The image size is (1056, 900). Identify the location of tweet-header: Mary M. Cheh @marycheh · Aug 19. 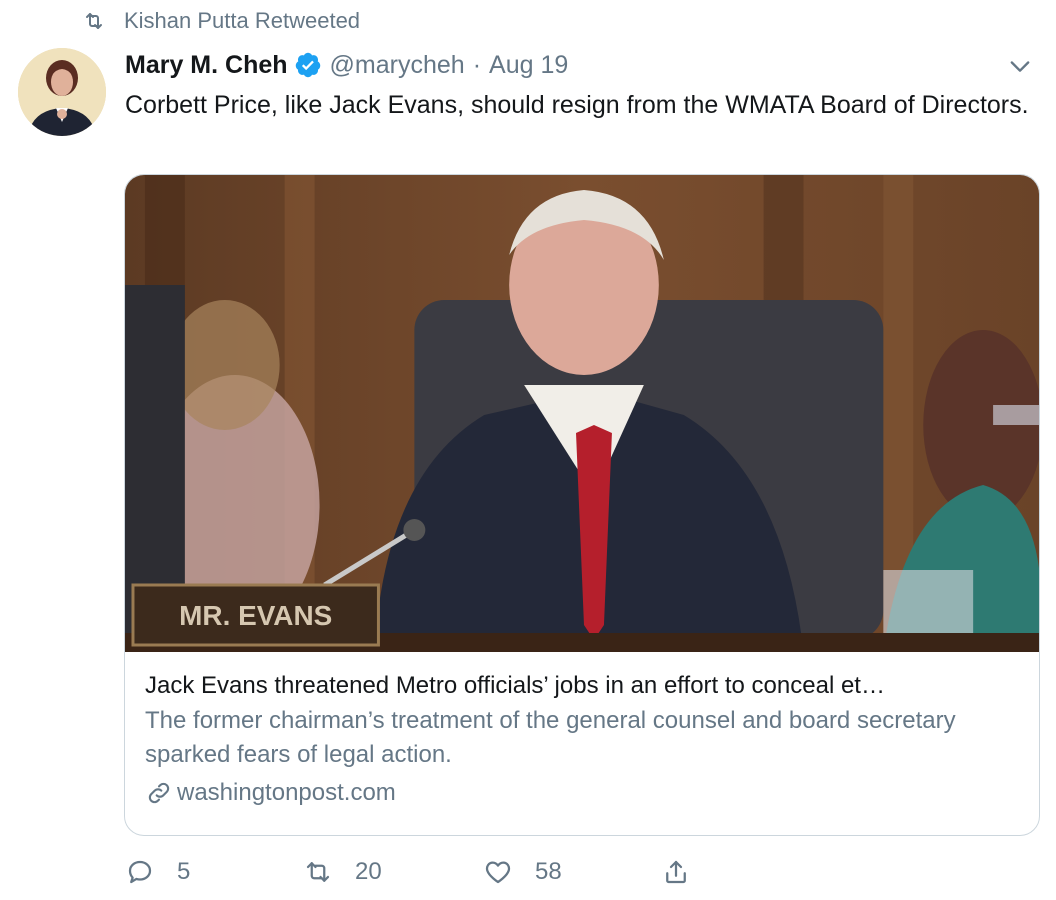
(581, 65).